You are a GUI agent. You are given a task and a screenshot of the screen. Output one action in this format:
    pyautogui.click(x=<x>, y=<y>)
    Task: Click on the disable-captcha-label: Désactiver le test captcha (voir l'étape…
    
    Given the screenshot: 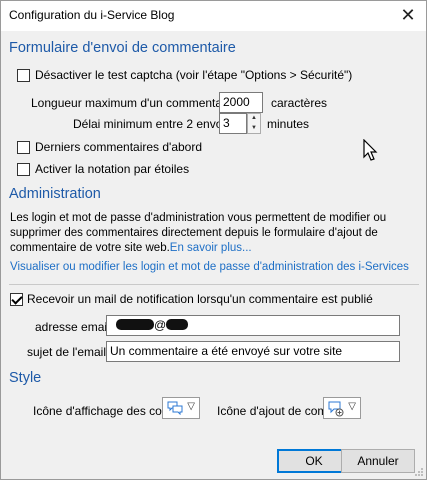 What is the action you would take?
    pyautogui.click(x=194, y=75)
    